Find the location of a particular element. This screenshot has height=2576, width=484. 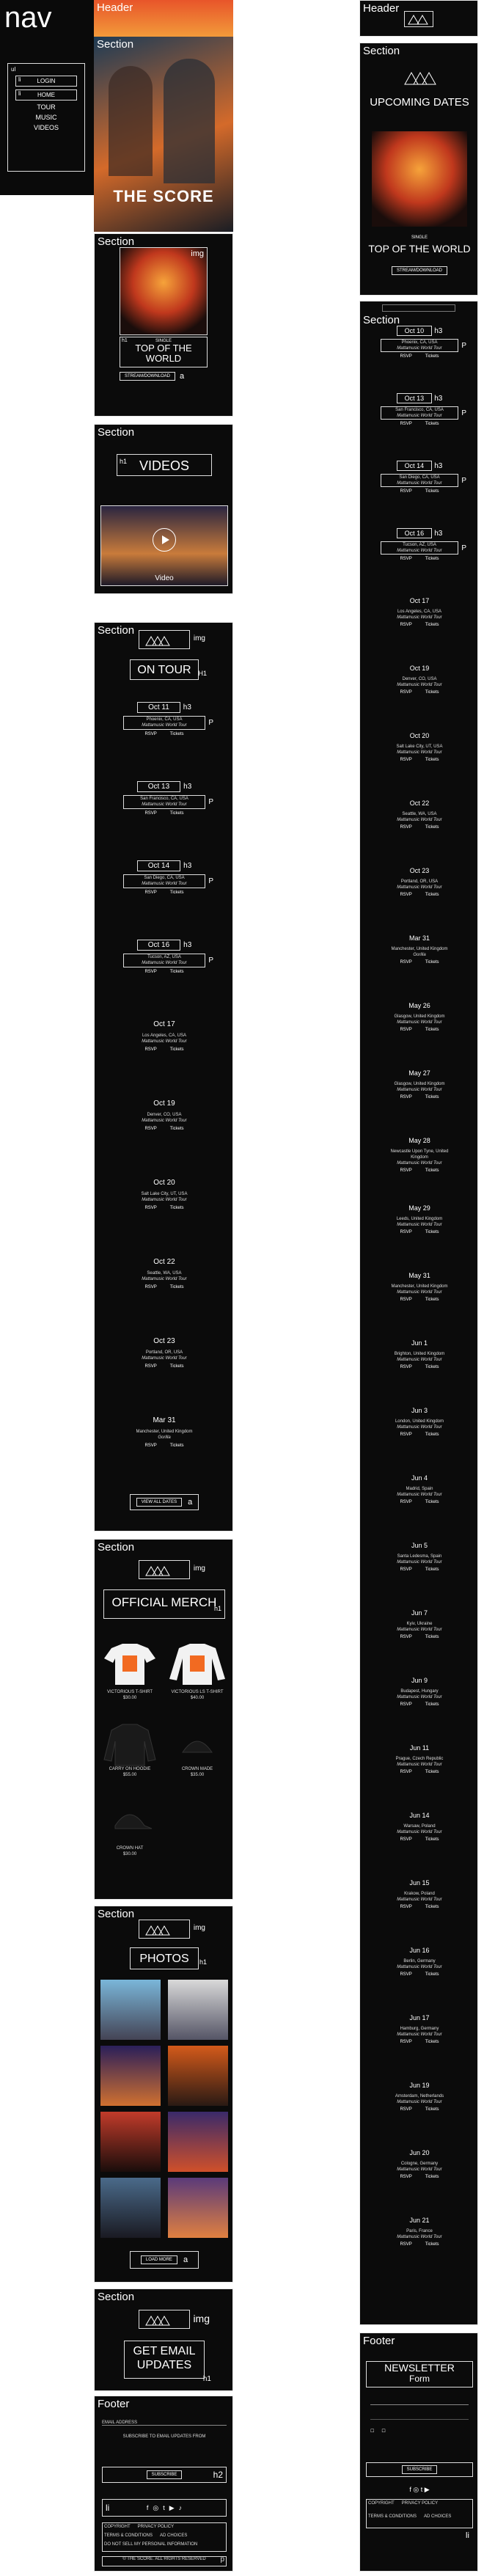

nav-tour: TOUR is located at coordinates (46, 107).